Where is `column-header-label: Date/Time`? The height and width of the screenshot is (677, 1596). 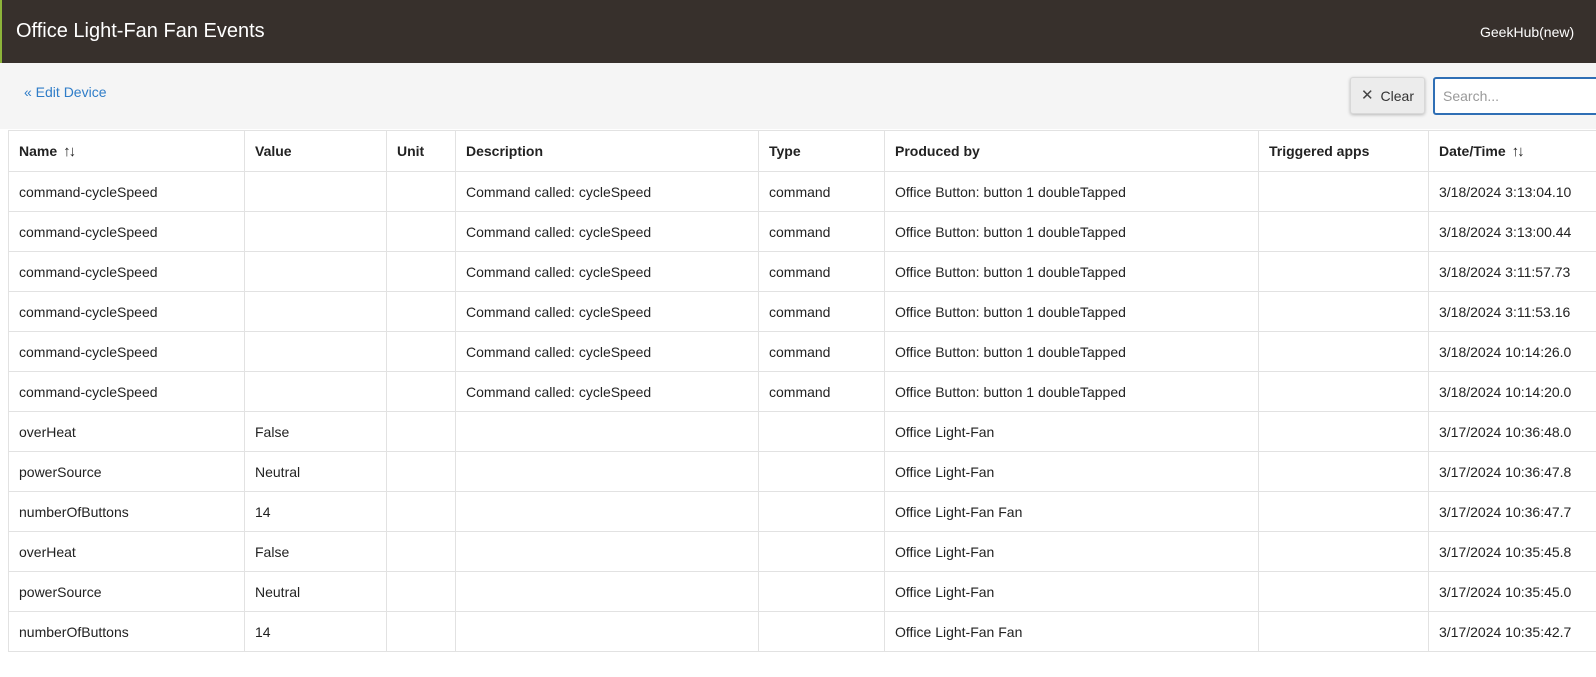 column-header-label: Date/Time is located at coordinates (1472, 150).